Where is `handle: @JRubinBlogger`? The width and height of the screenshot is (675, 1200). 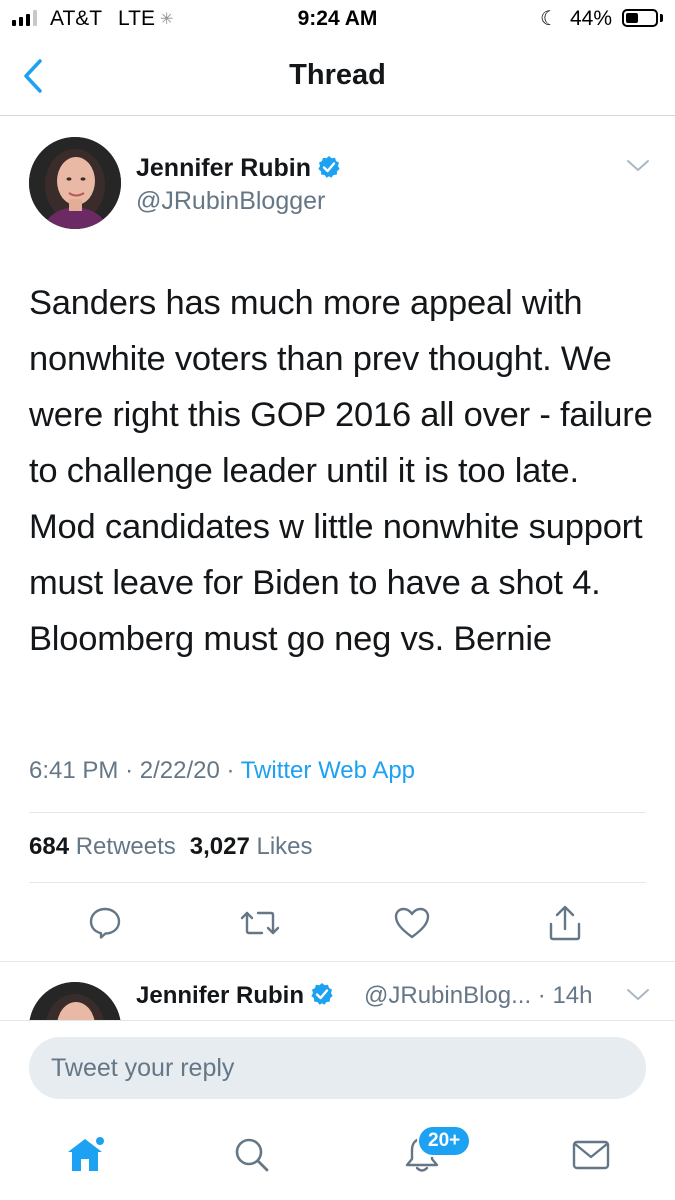
handle: @JRubinBlogger is located at coordinates (230, 201).